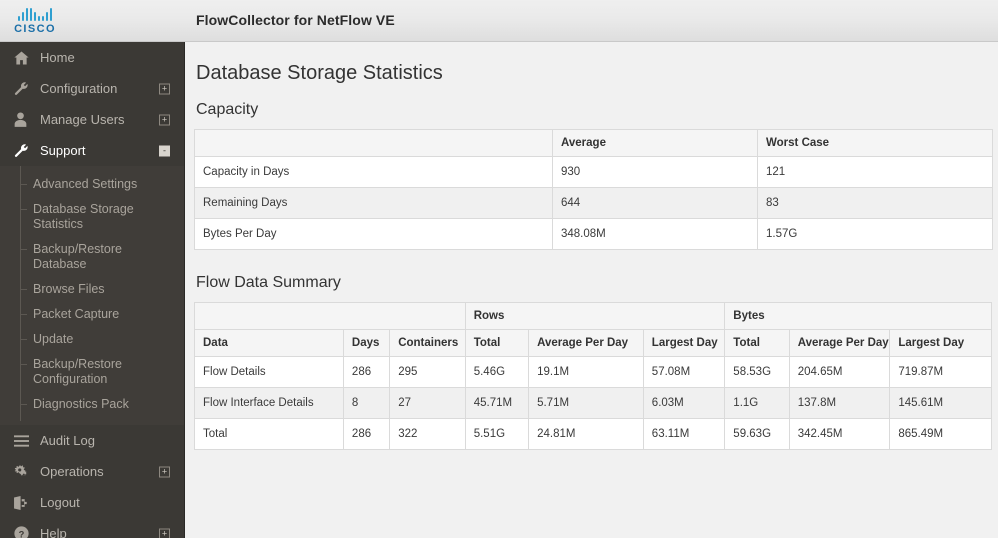  Describe the element at coordinates (92, 57) in the screenshot. I see `sidebar-item-home: Home` at that location.